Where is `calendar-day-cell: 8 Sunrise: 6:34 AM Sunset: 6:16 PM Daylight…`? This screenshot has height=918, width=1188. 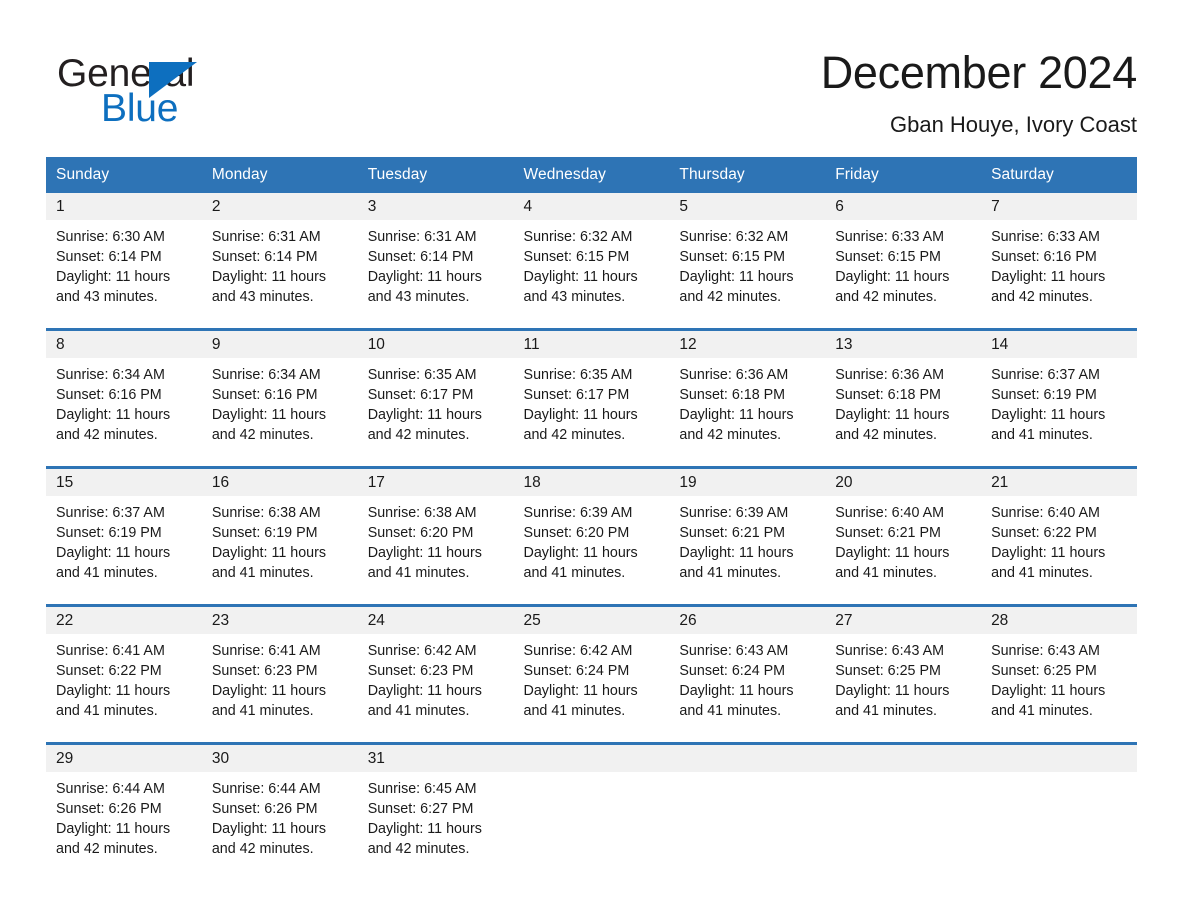 calendar-day-cell: 8 Sunrise: 6:34 AM Sunset: 6:16 PM Daylight… is located at coordinates (124, 398).